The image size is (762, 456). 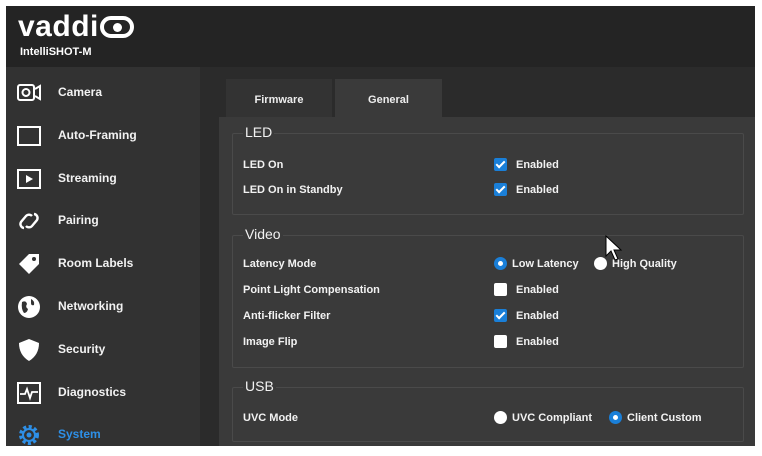 I want to click on sidebar-item-diagnostics: Diagnostics, so click(x=103, y=393).